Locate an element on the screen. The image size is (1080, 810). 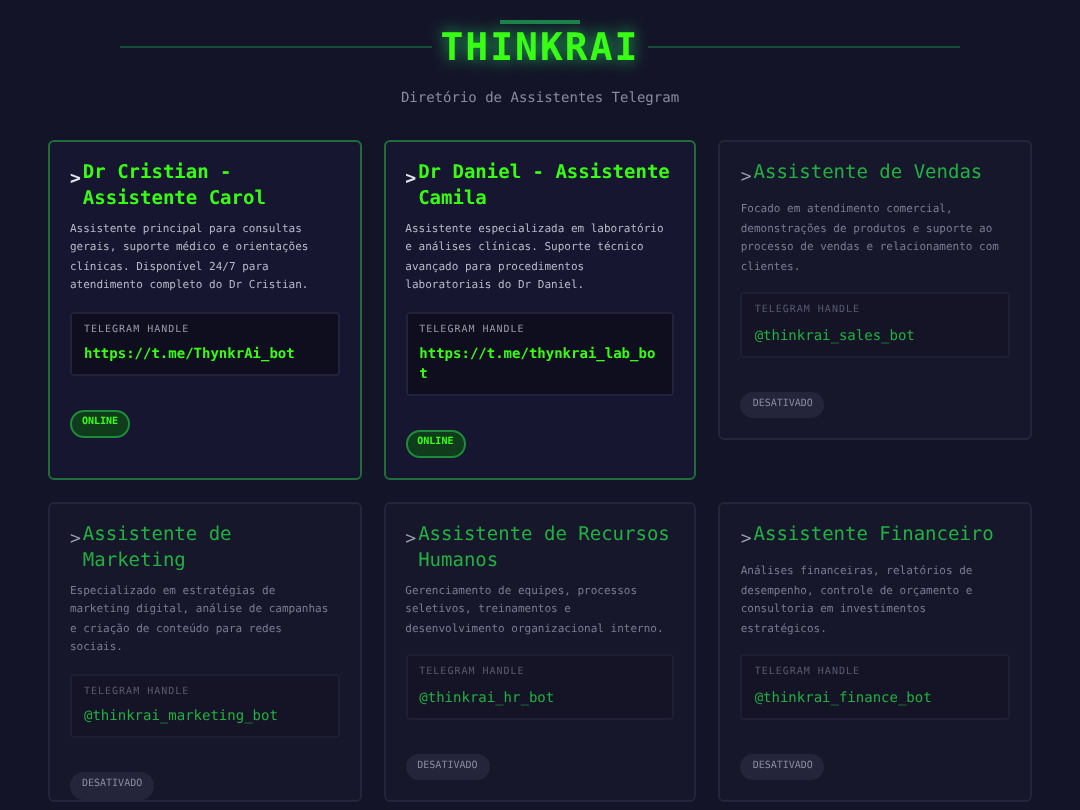
assistant-name: Dr Daniel - Assistente Camila is located at coordinates (545, 185).